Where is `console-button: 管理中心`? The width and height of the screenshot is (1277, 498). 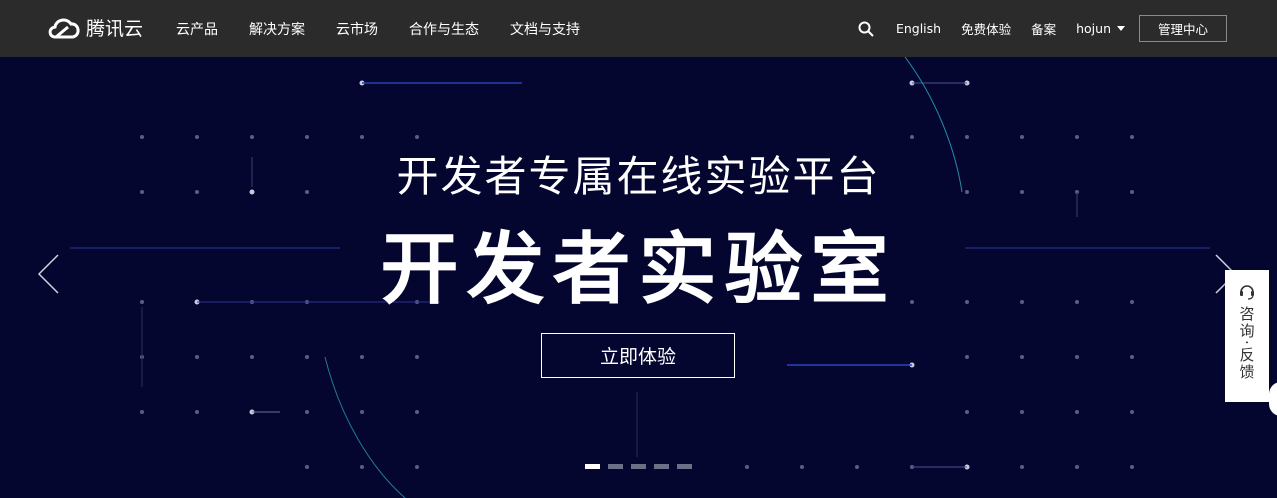 console-button: 管理中心 is located at coordinates (1183, 28).